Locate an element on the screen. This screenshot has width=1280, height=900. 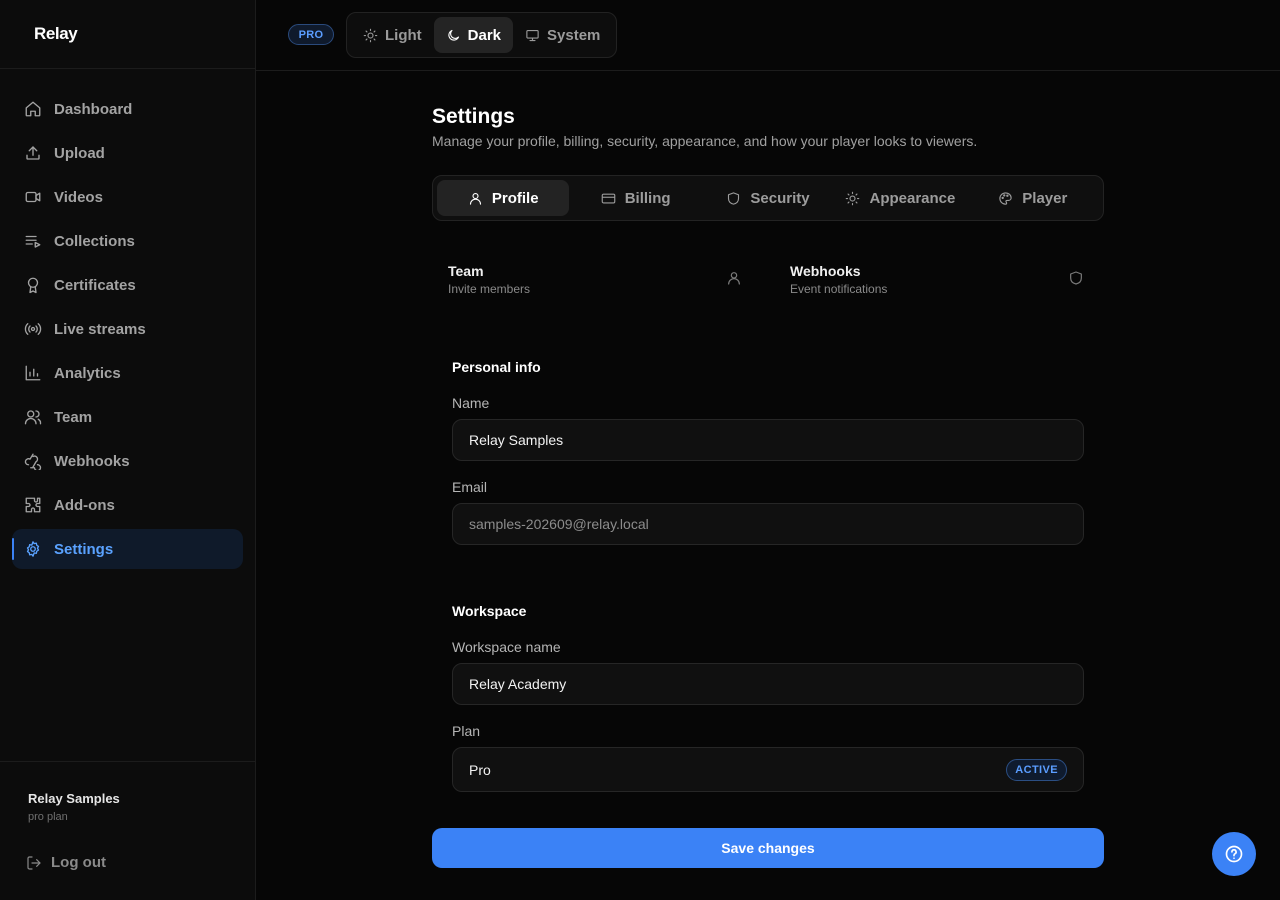
tab-security: Security is located at coordinates (768, 198).